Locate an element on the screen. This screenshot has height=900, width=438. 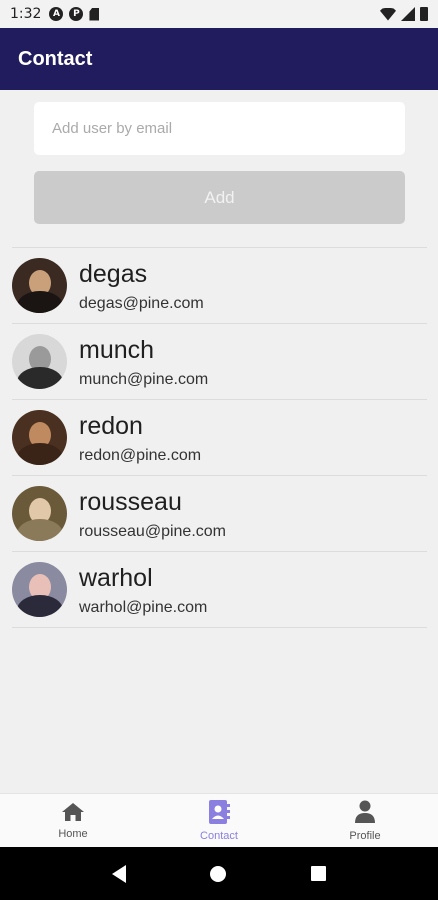
home-button-icon is located at coordinates (218, 873).